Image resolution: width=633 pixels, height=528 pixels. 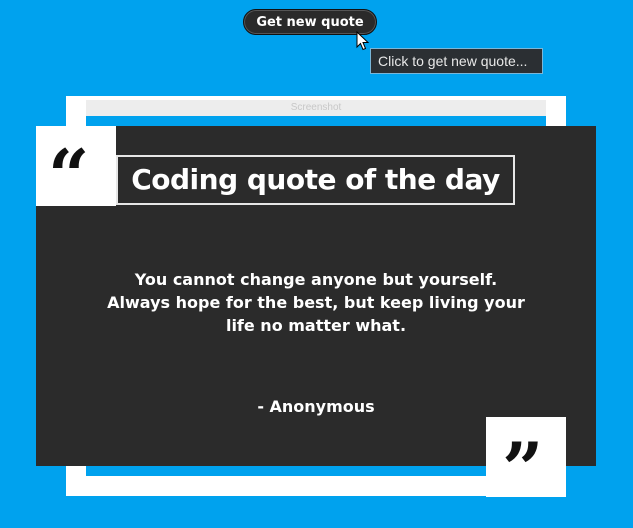 I want to click on open-quote-icon: “, so click(x=69, y=175).